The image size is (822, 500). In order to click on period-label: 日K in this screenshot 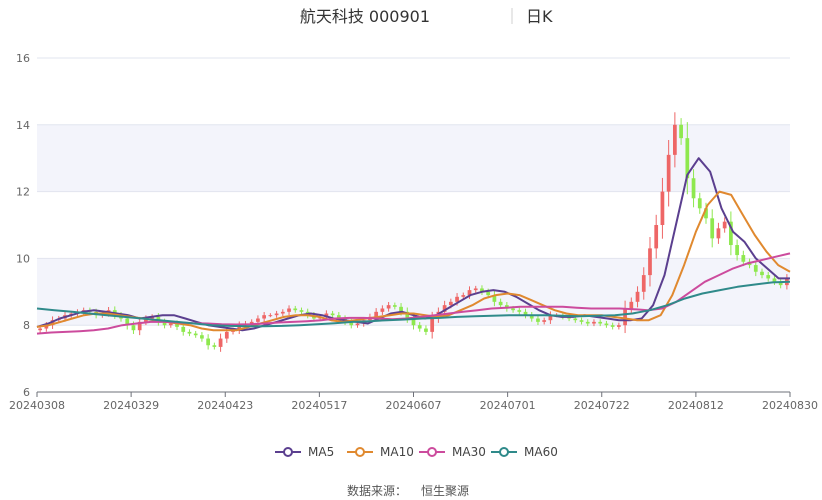, I will do `click(539, 16)`.